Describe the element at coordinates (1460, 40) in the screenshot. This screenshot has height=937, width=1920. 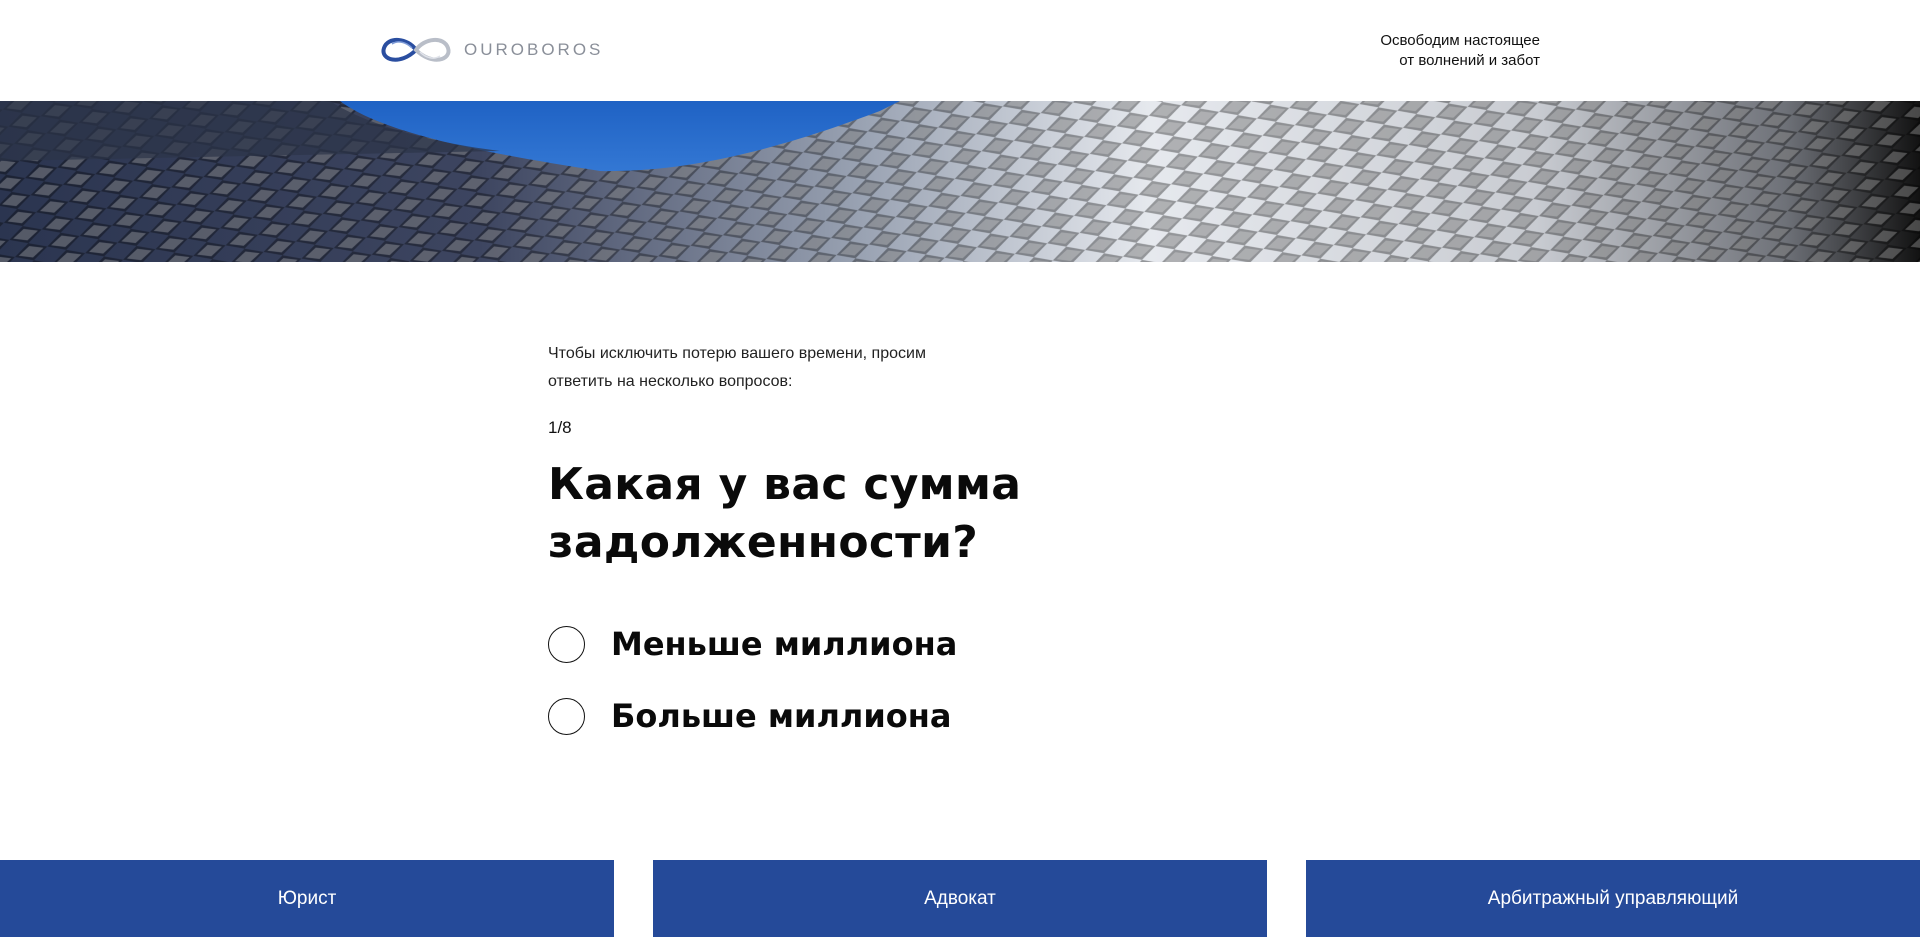
I see `tagline-line-1: Освободим настоящее` at that location.